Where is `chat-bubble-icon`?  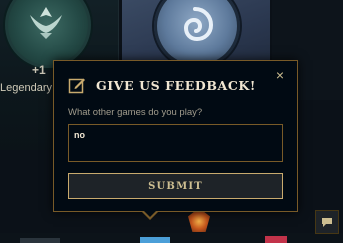
chat-bubble-icon is located at coordinates (327, 222).